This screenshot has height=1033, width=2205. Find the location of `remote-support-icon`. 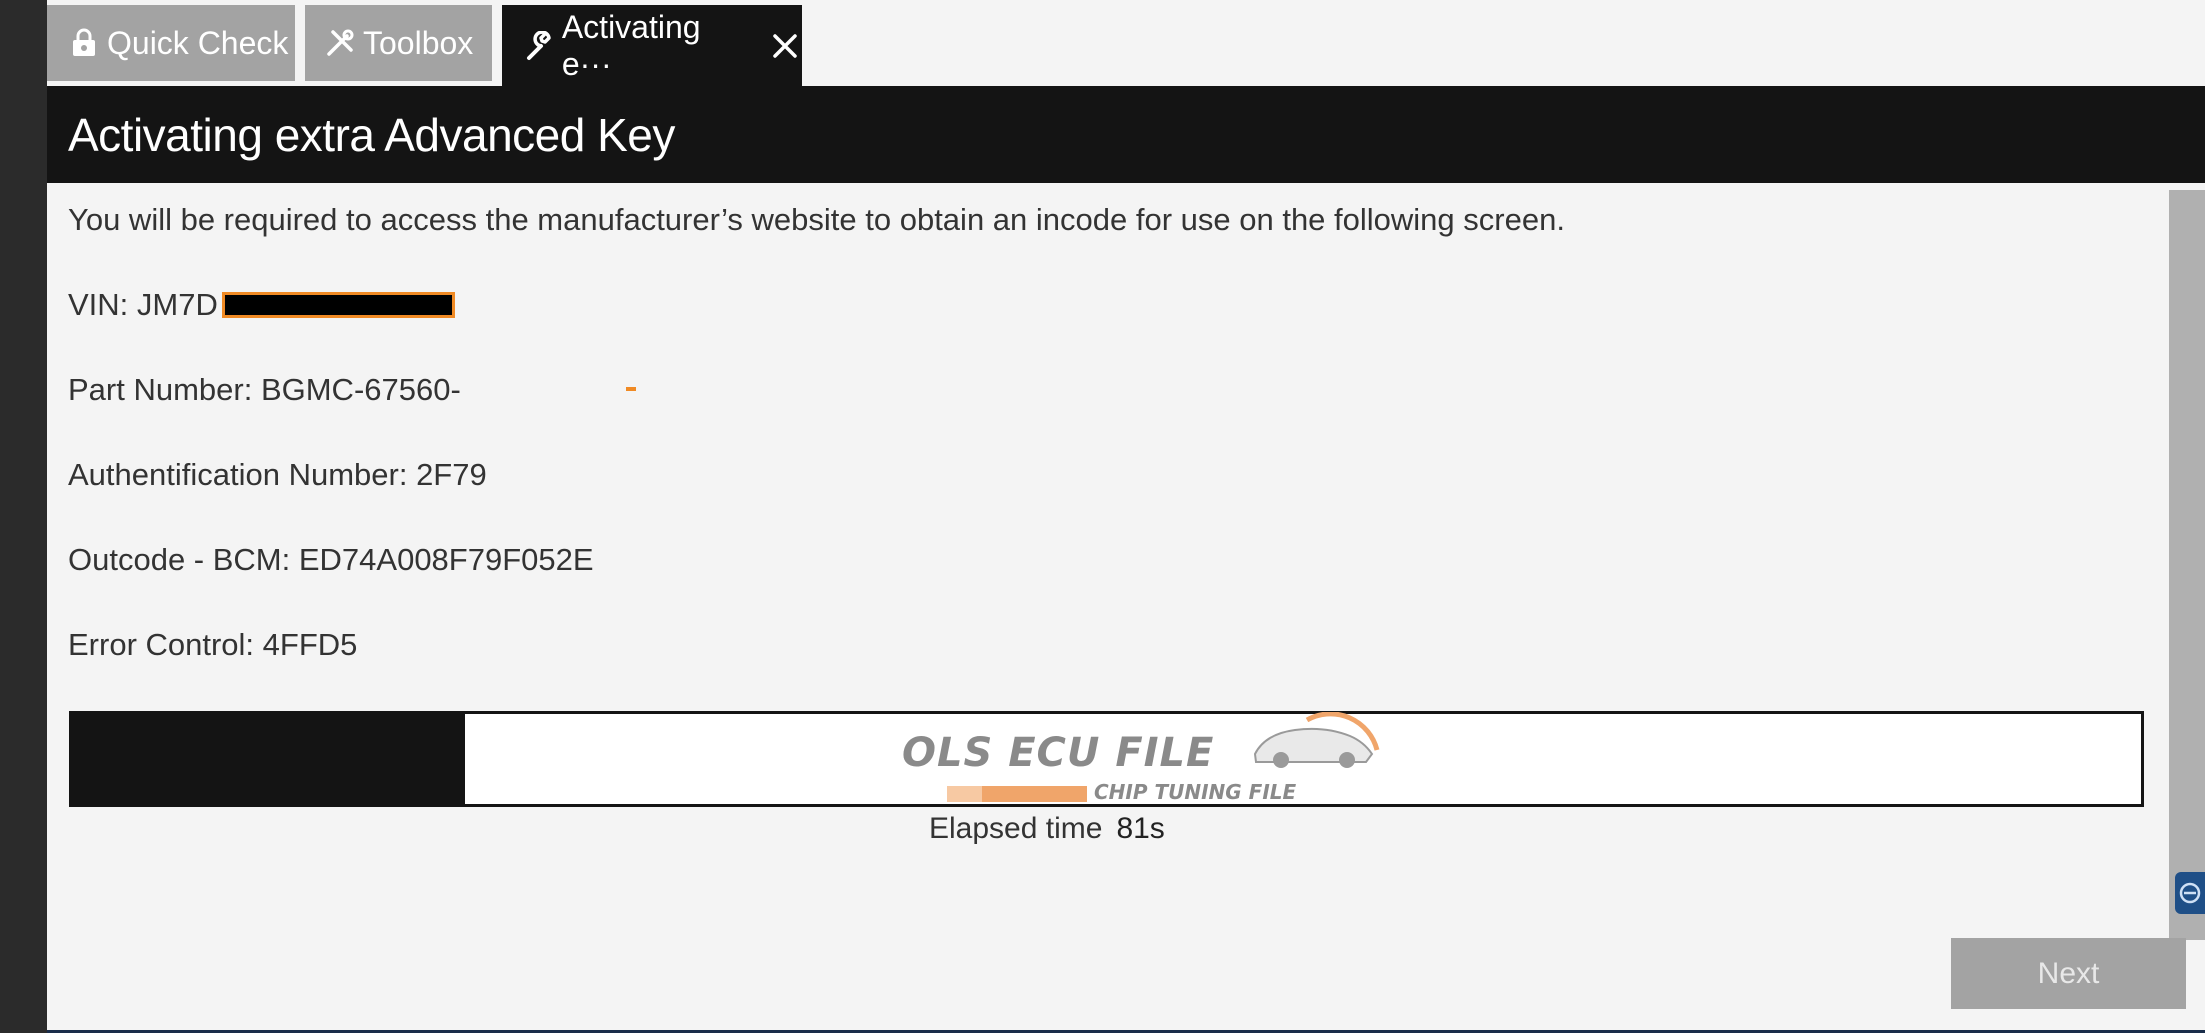

remote-support-icon is located at coordinates (2190, 893).